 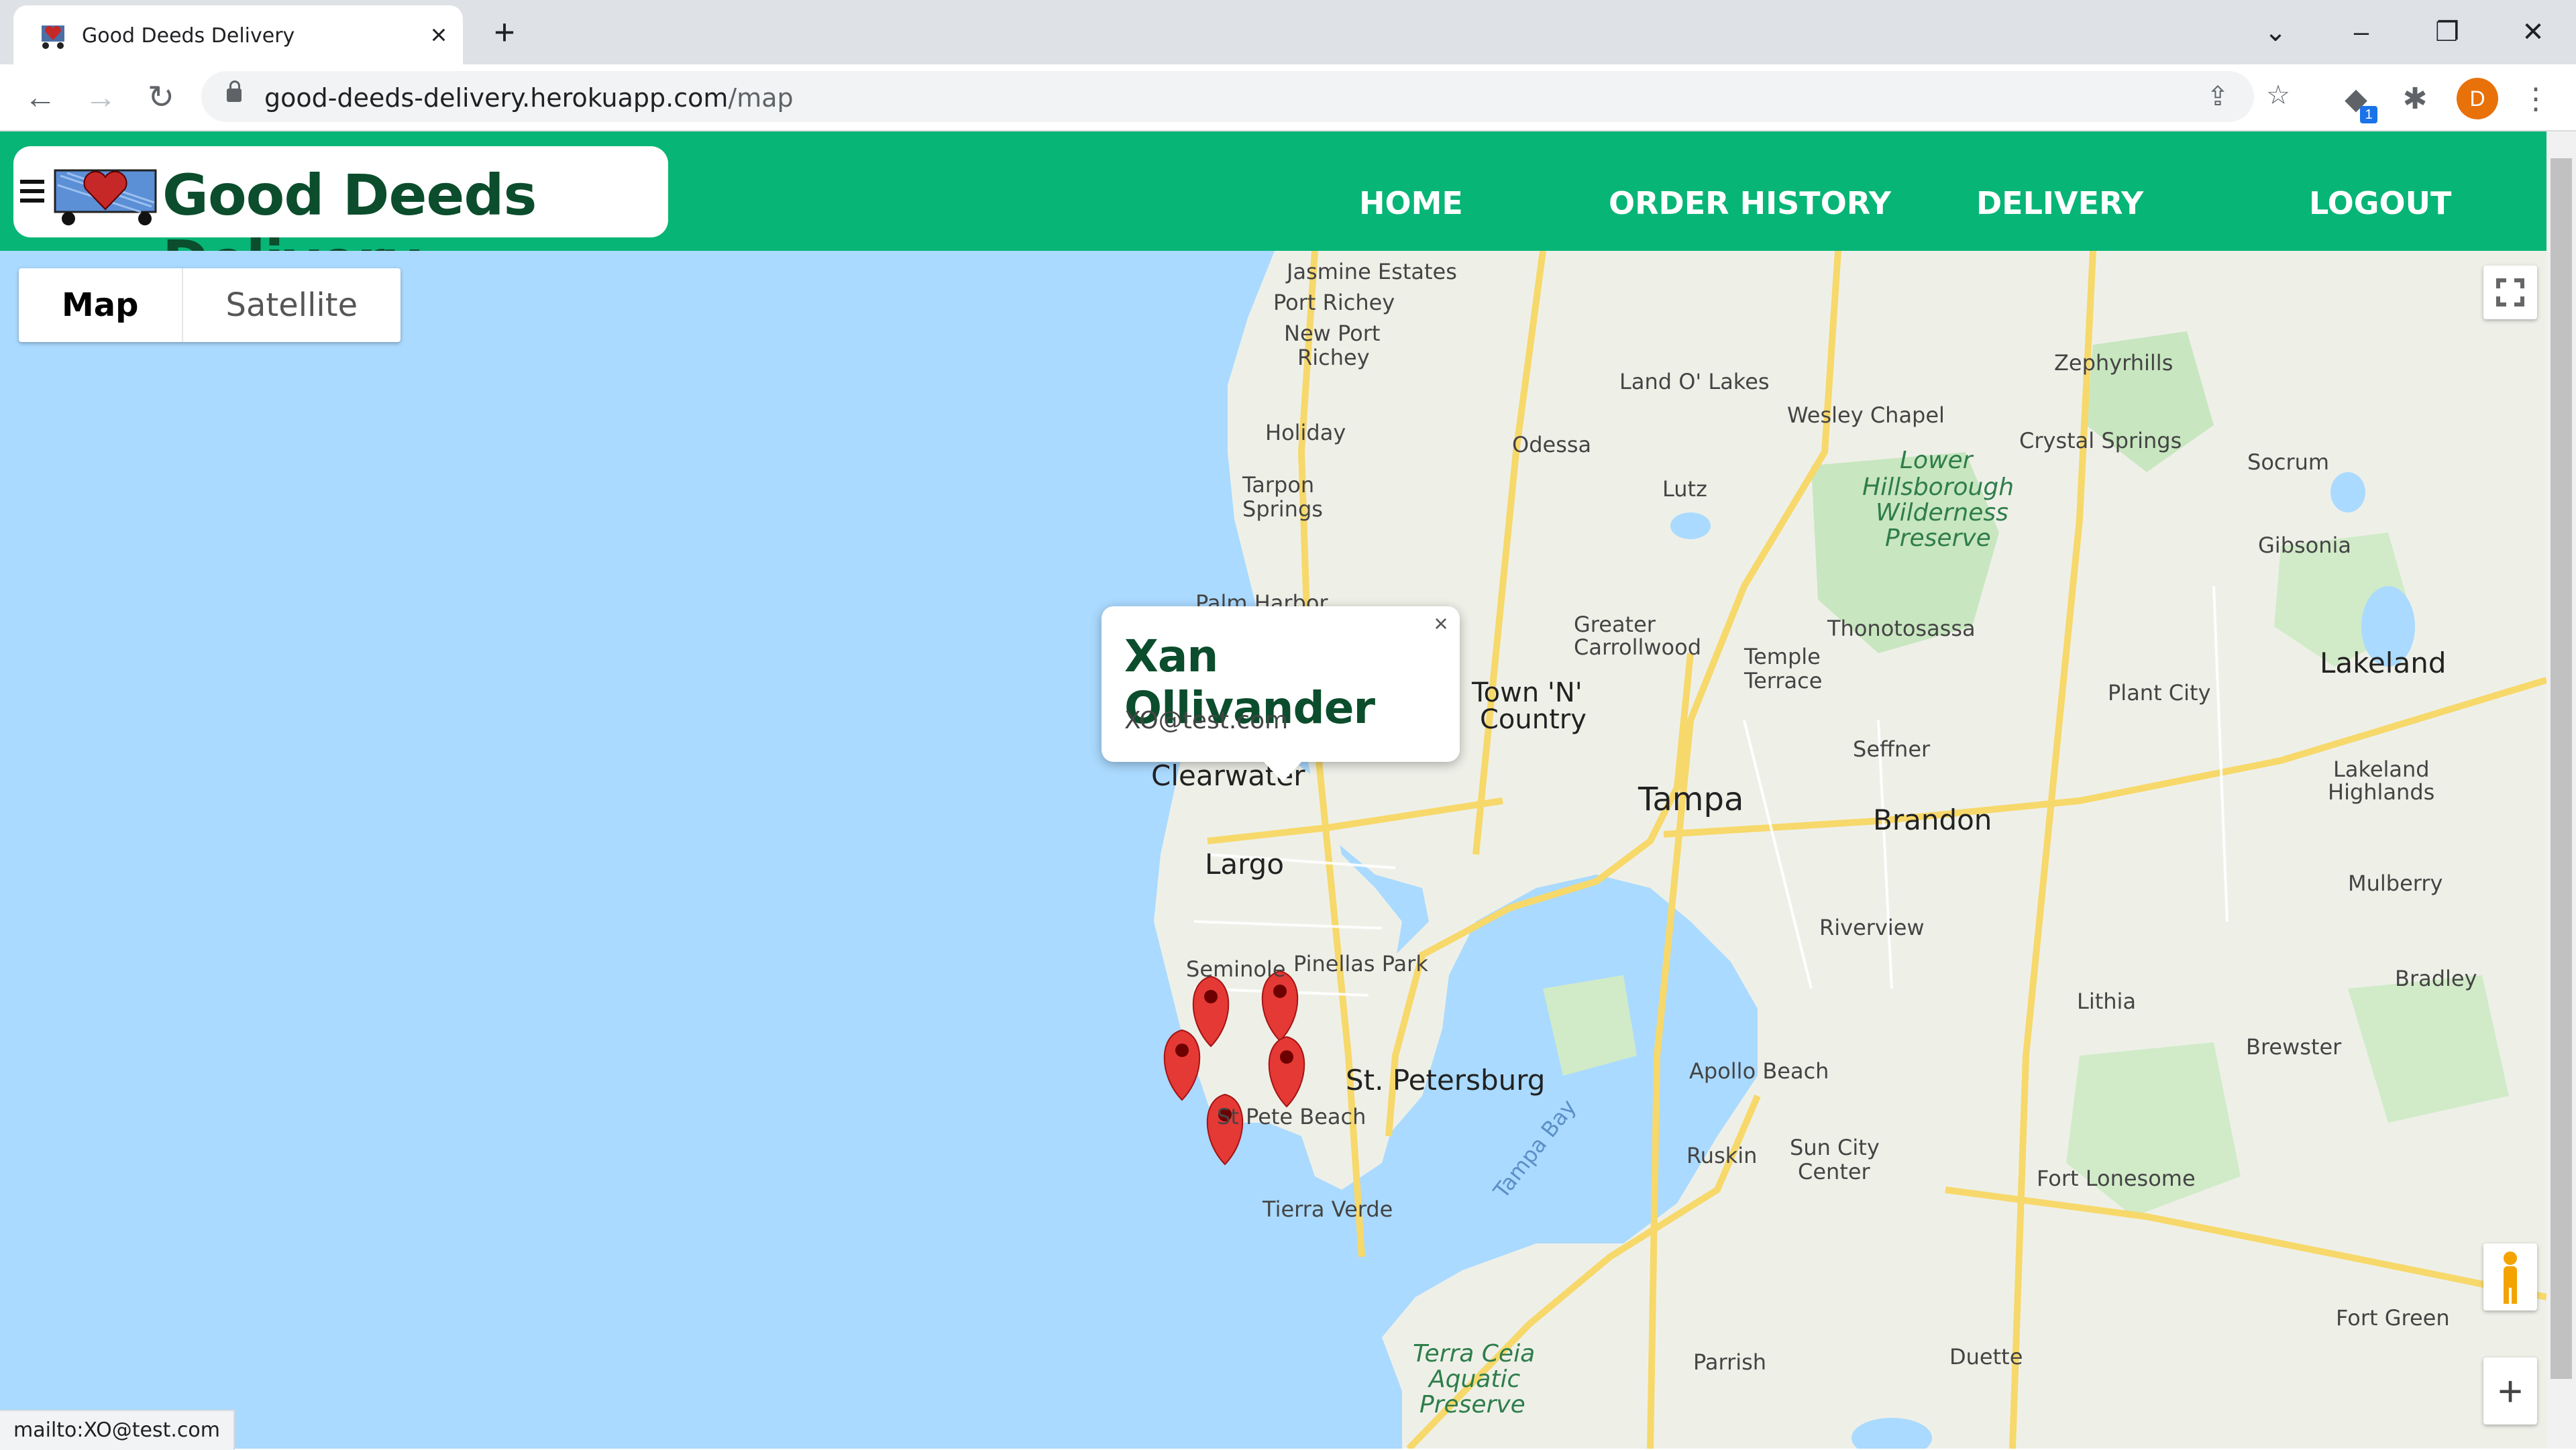 I want to click on close-window-icon: ✕, so click(x=2533, y=32).